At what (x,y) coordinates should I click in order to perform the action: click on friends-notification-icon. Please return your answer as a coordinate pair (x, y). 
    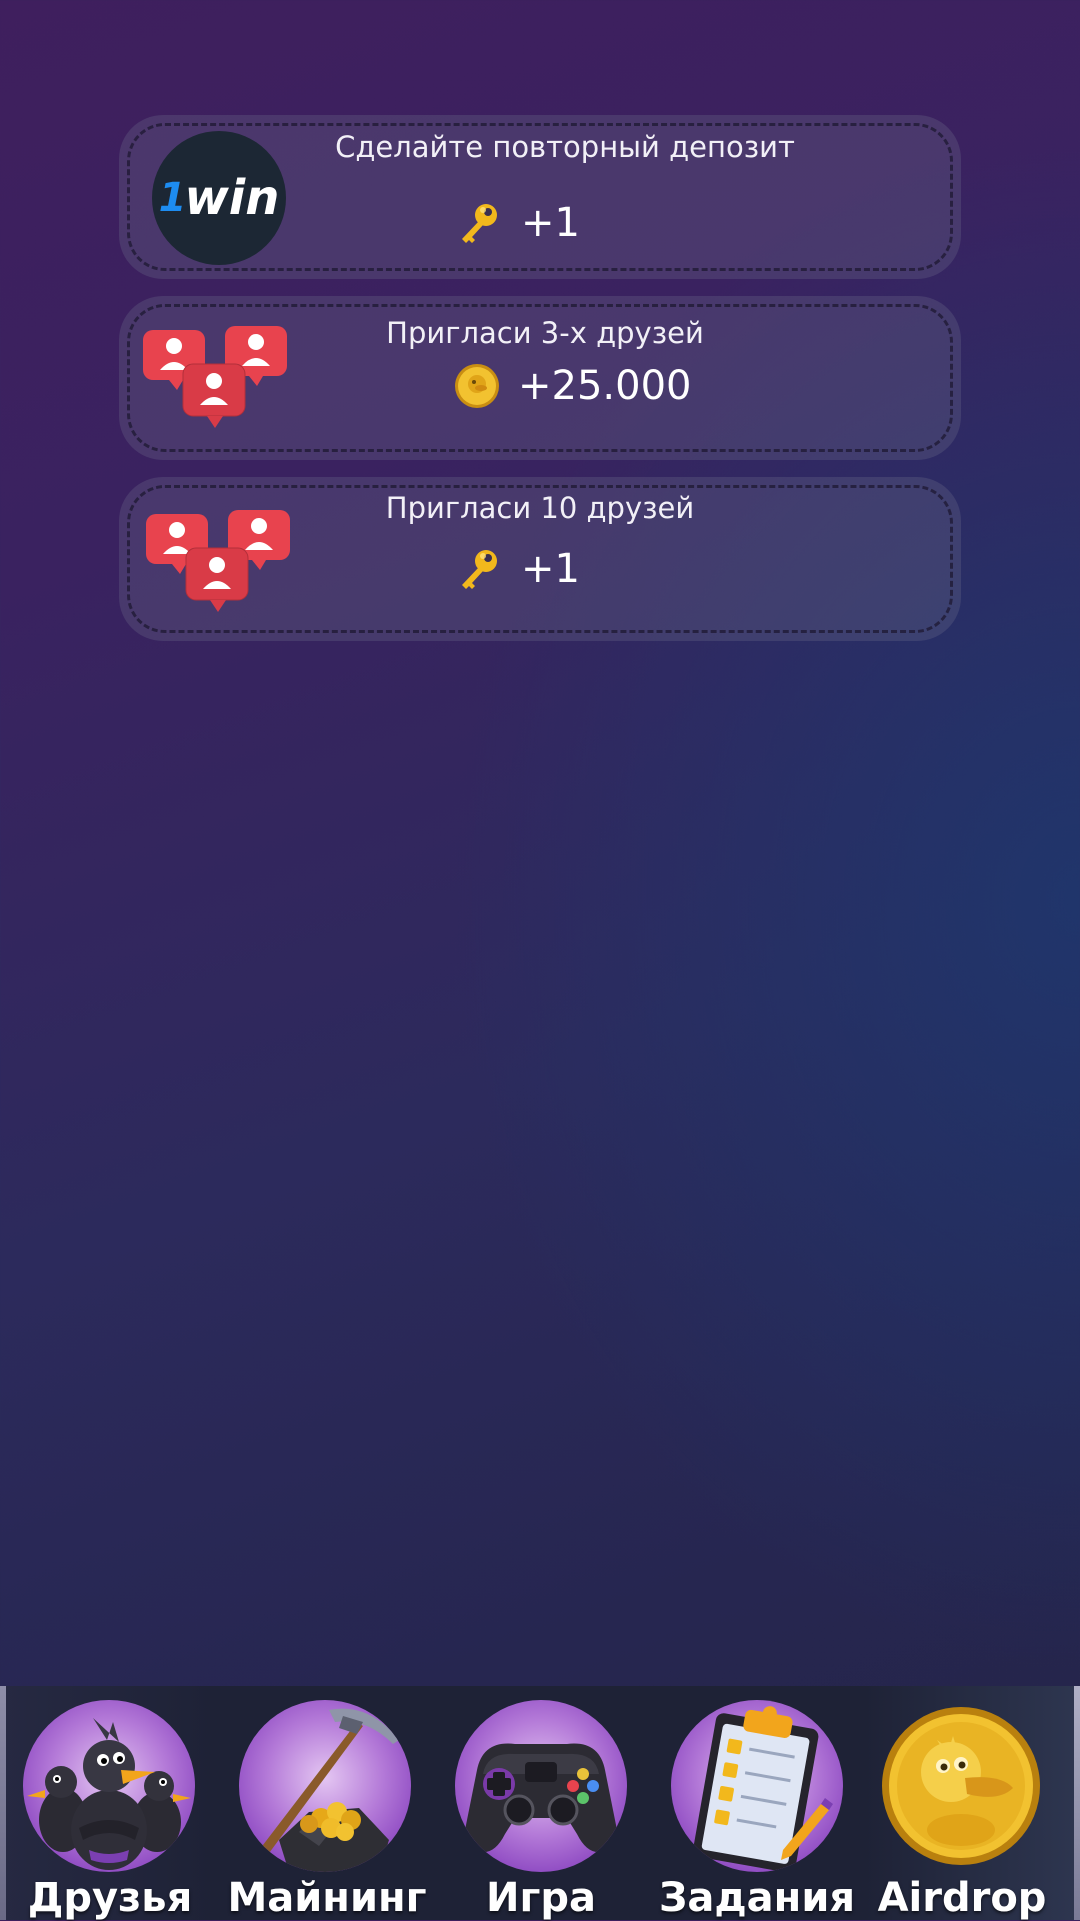
    Looking at the image, I should click on (218, 561).